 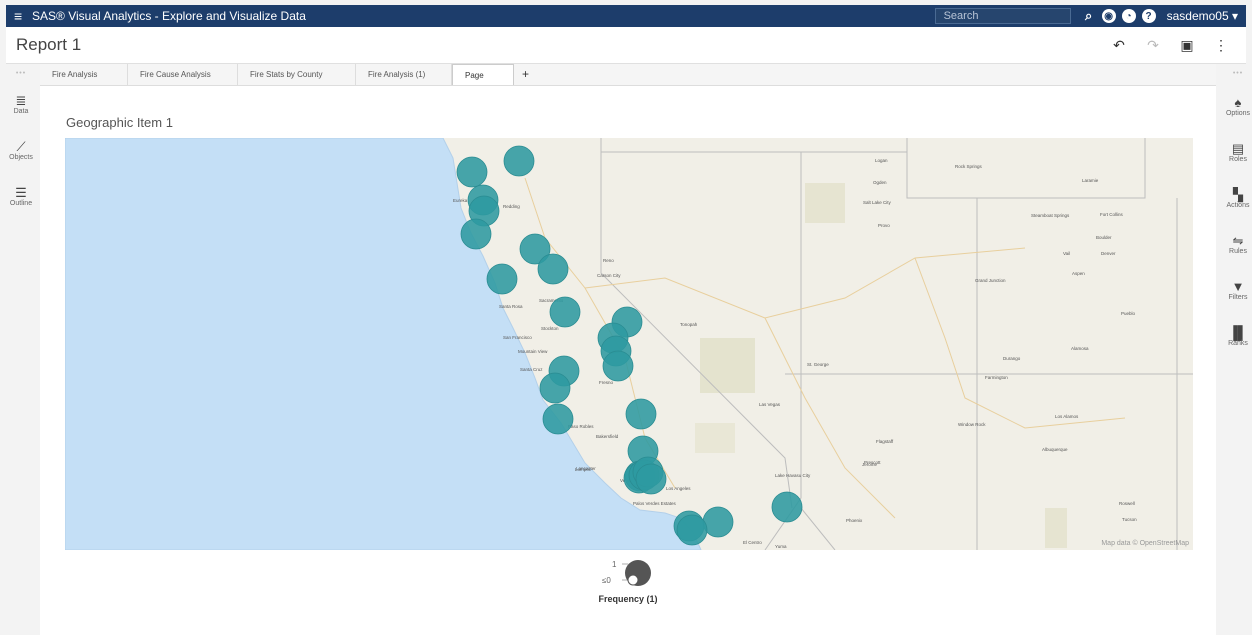 I want to click on place-label: Phoenix, so click(x=854, y=520).